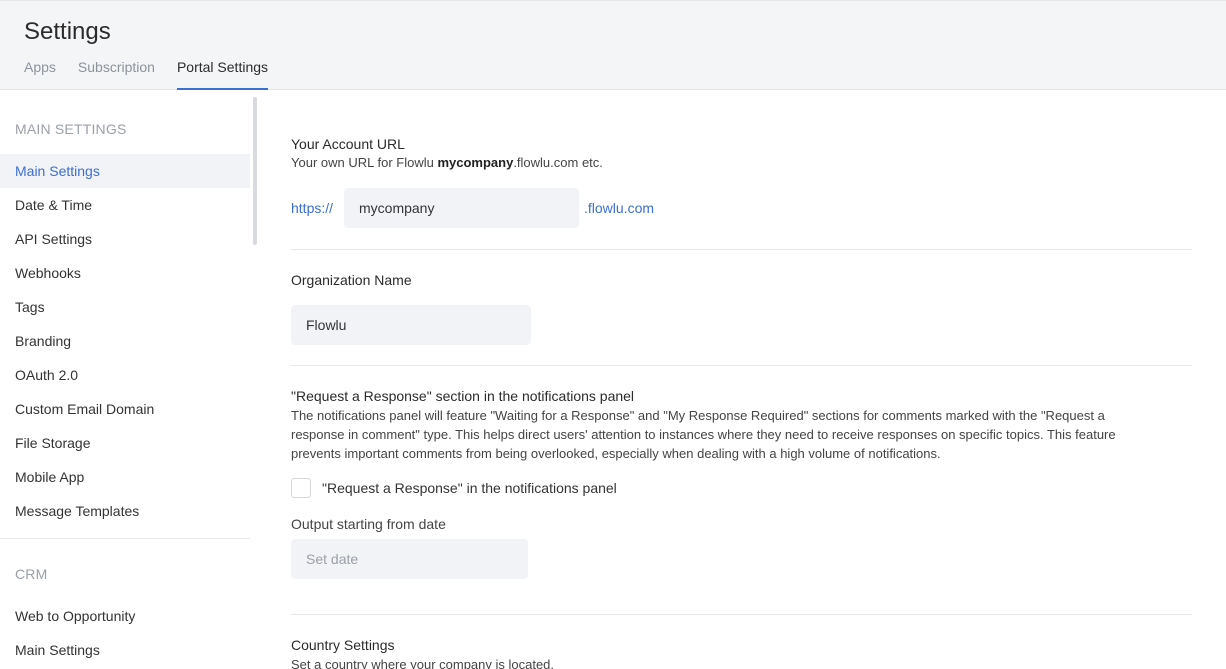 Image resolution: width=1226 pixels, height=669 pixels. Describe the element at coordinates (125, 409) in the screenshot. I see `sidebar-item-custom-email-domain: Custom Email Domain` at that location.